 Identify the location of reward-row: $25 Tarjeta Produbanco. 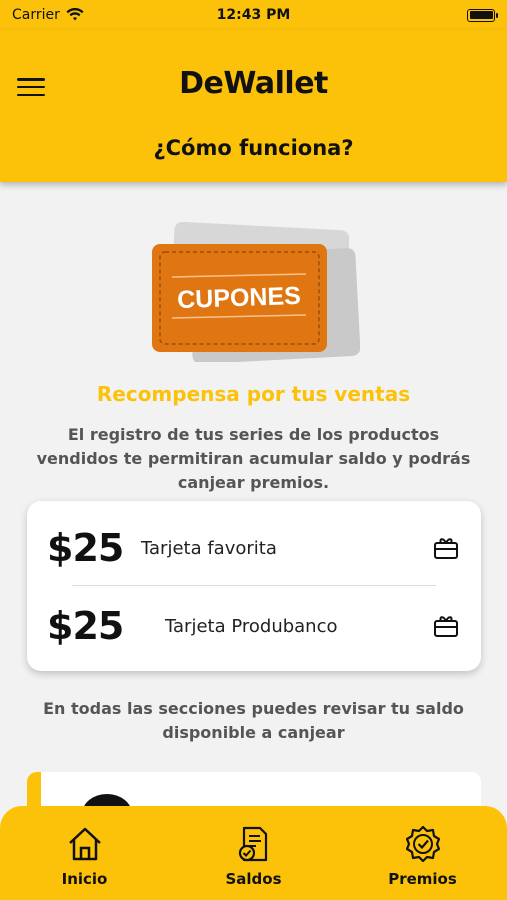
(254, 626).